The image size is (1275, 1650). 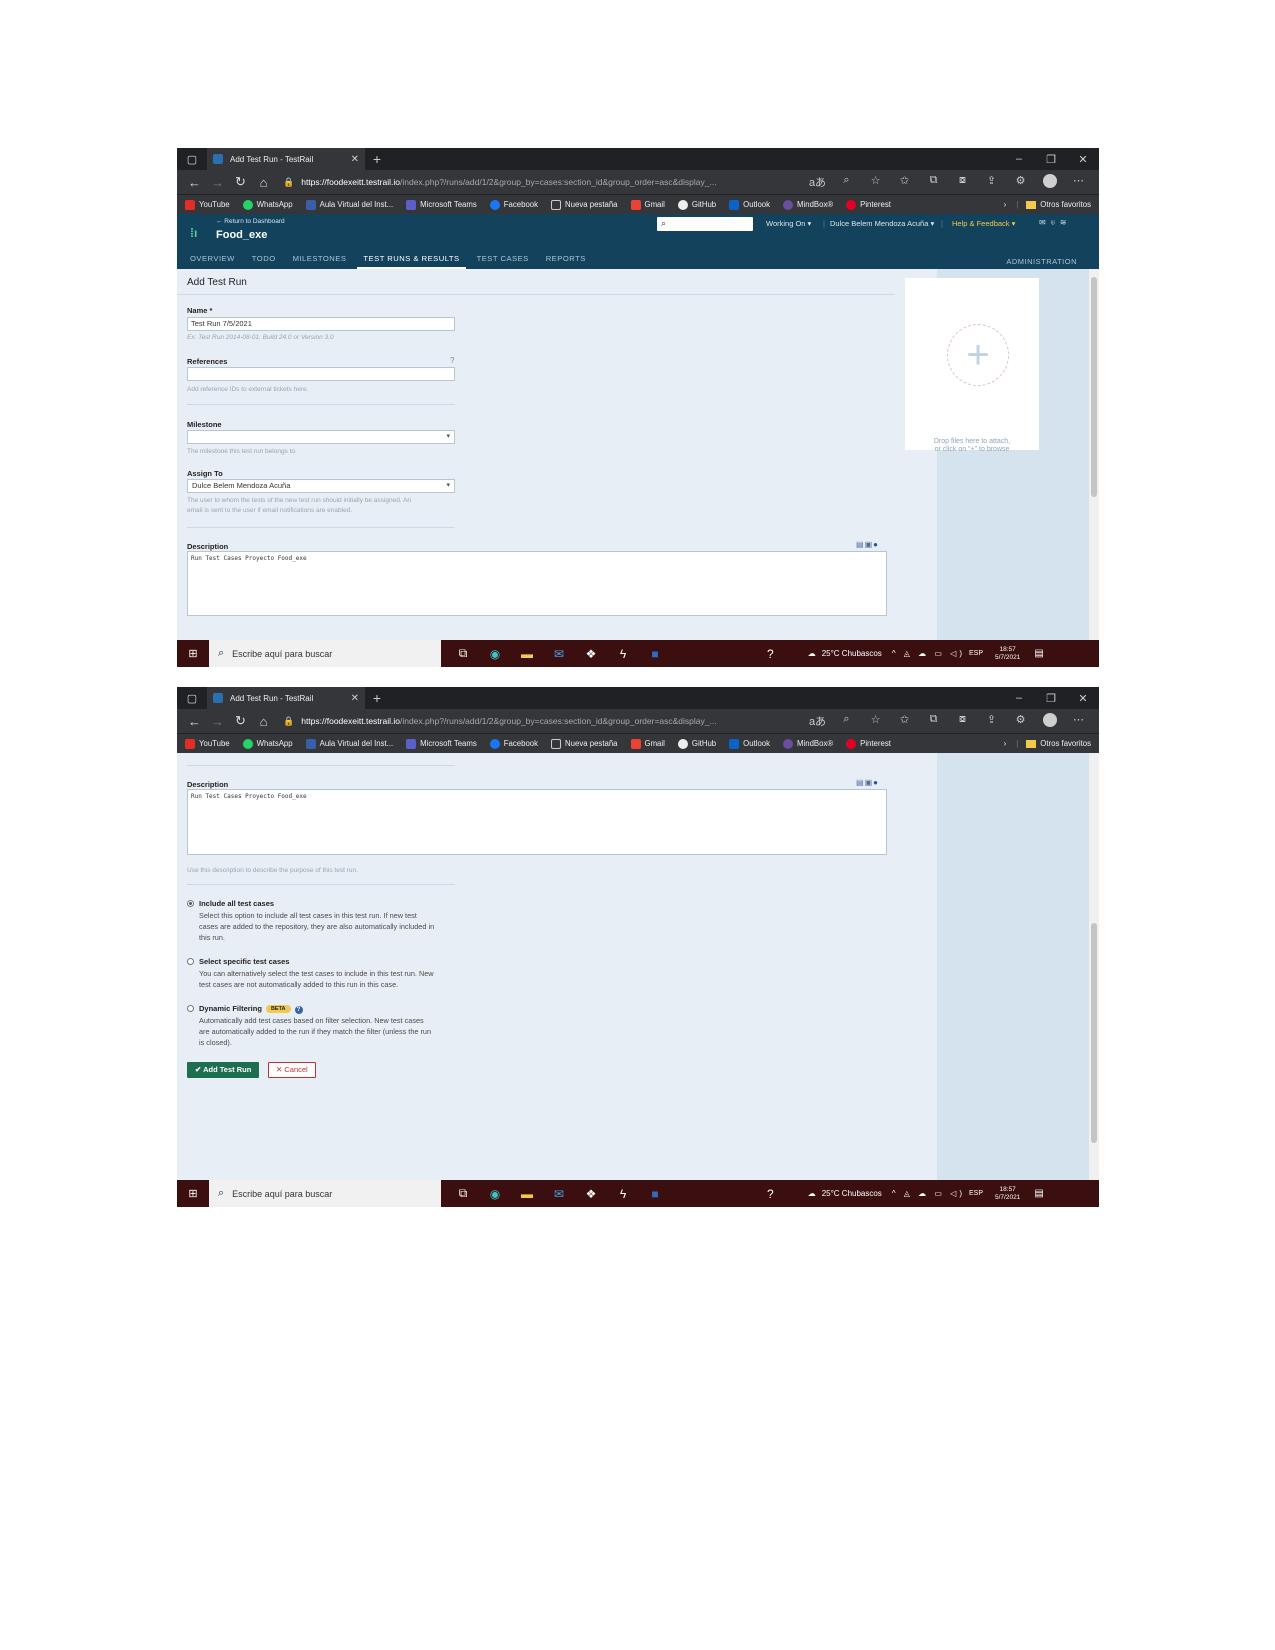 I want to click on nav-test-cases: TEST CASES, so click(x=503, y=260).